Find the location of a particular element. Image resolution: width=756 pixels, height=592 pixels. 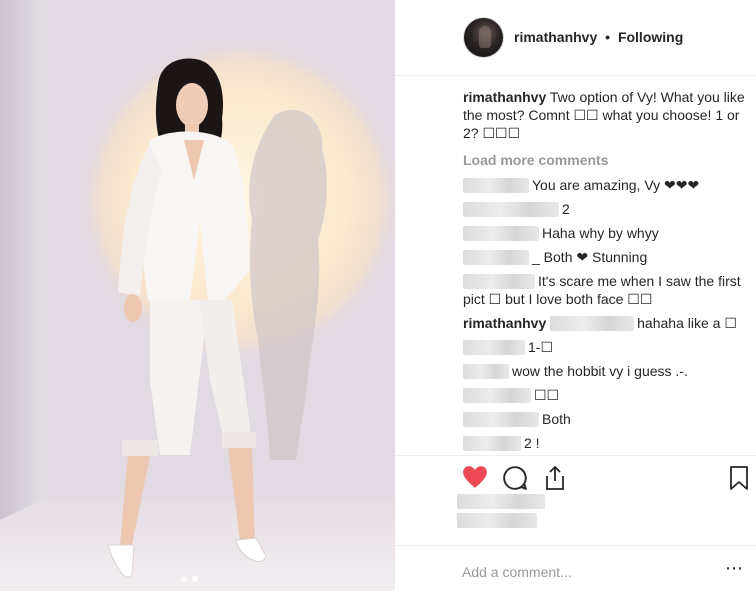

share-icon is located at coordinates (555, 480).